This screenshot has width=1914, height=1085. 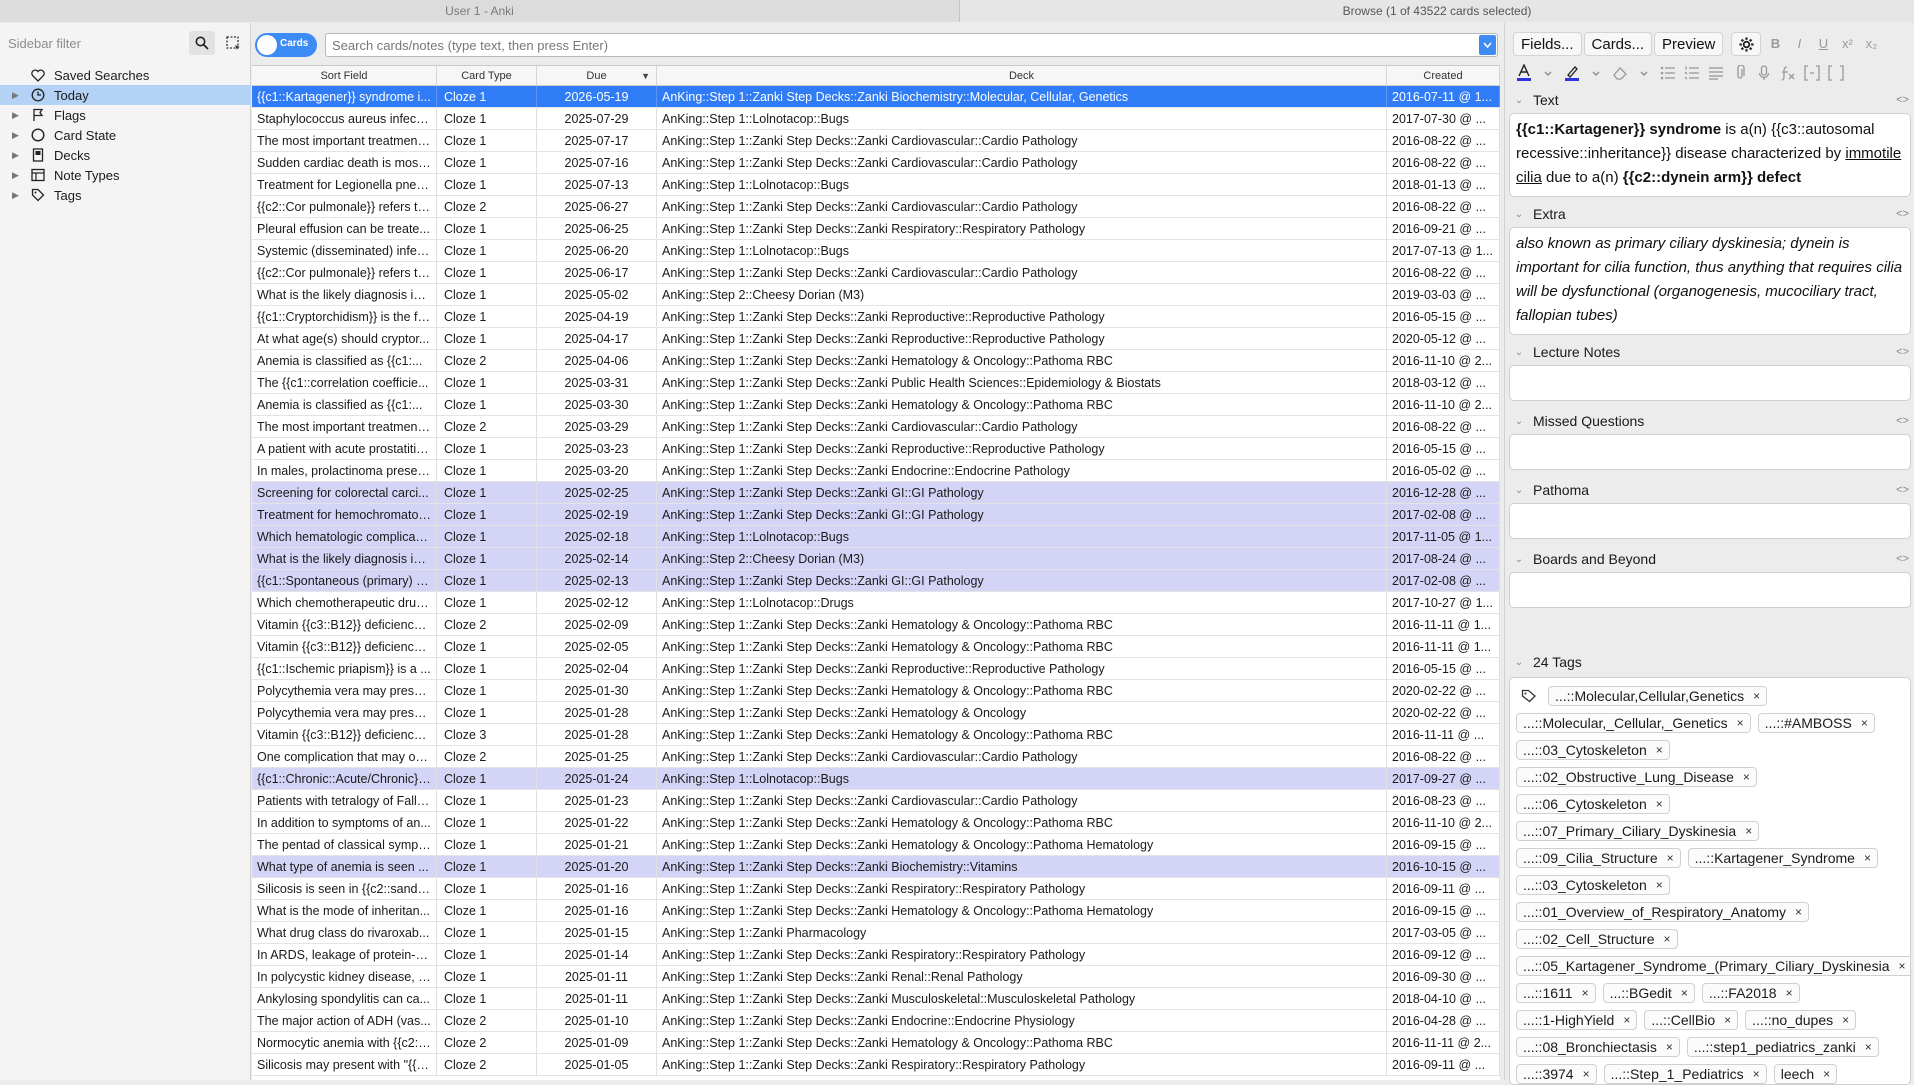 I want to click on sidebar-select-button, so click(x=233, y=43).